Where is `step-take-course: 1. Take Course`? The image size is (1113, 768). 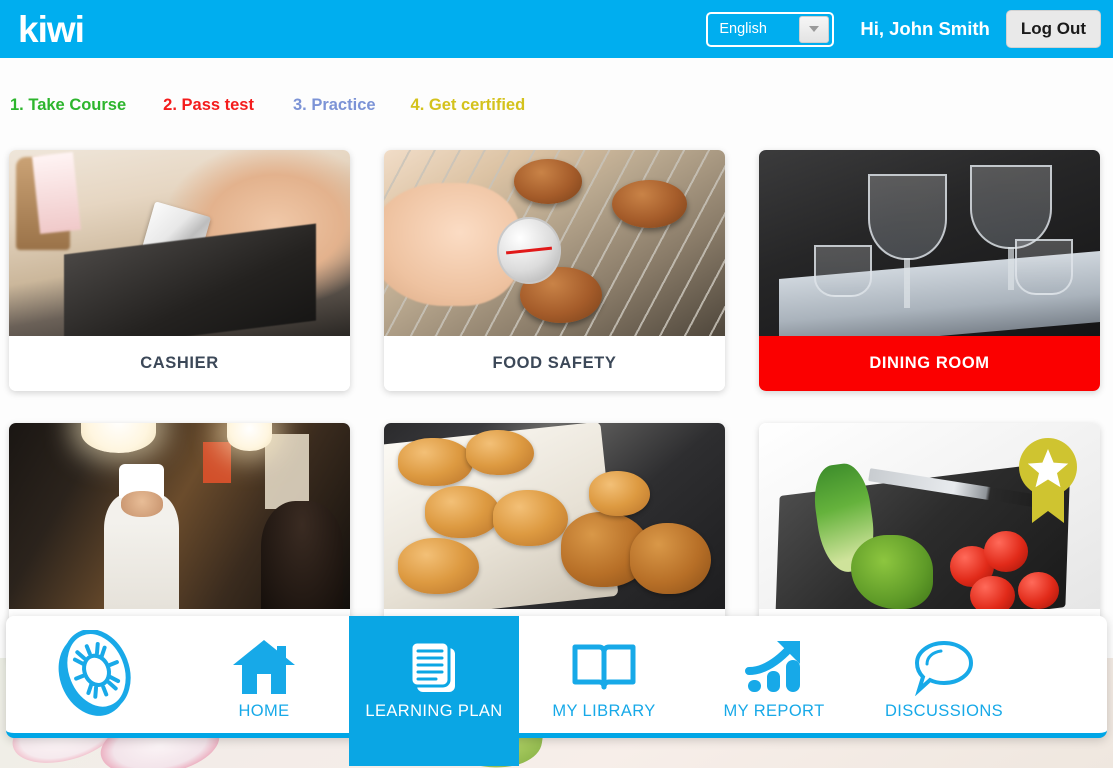
step-take-course: 1. Take Course is located at coordinates (68, 105).